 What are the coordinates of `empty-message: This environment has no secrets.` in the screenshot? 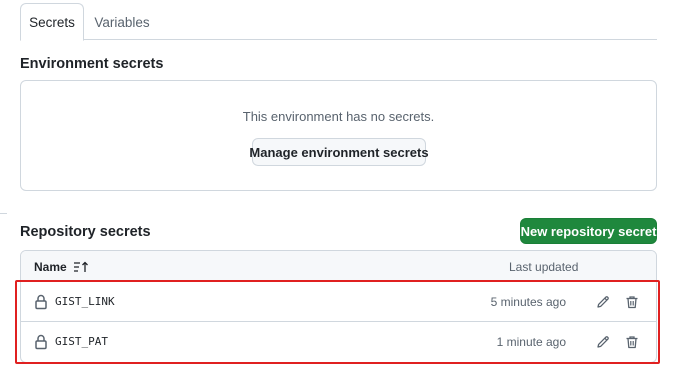 It's located at (338, 116).